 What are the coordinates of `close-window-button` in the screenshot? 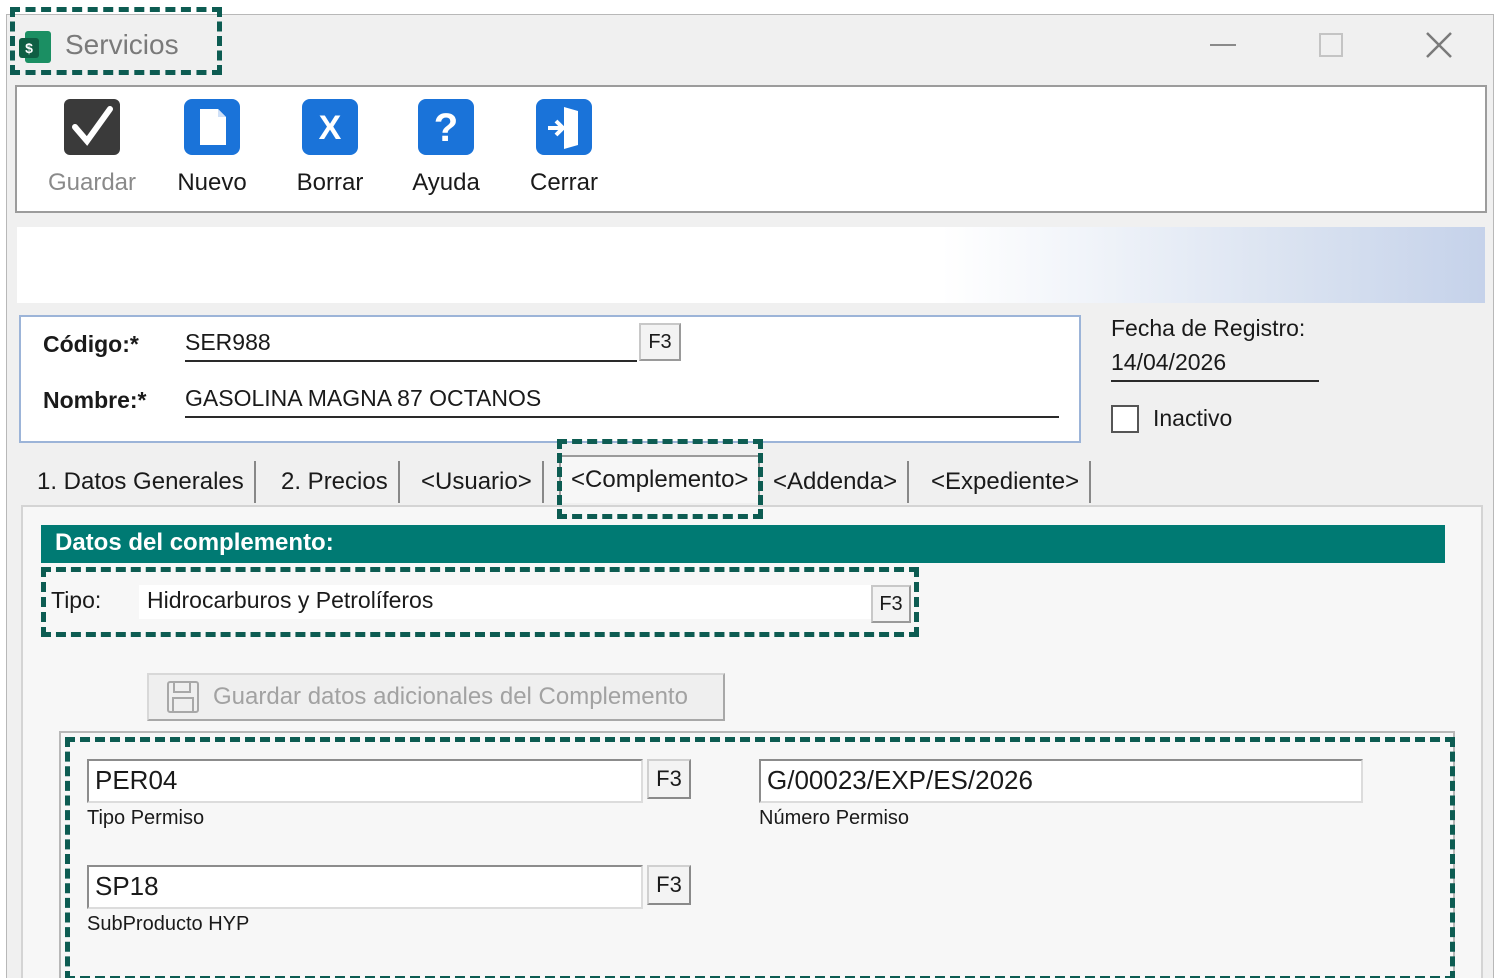 It's located at (1439, 45).